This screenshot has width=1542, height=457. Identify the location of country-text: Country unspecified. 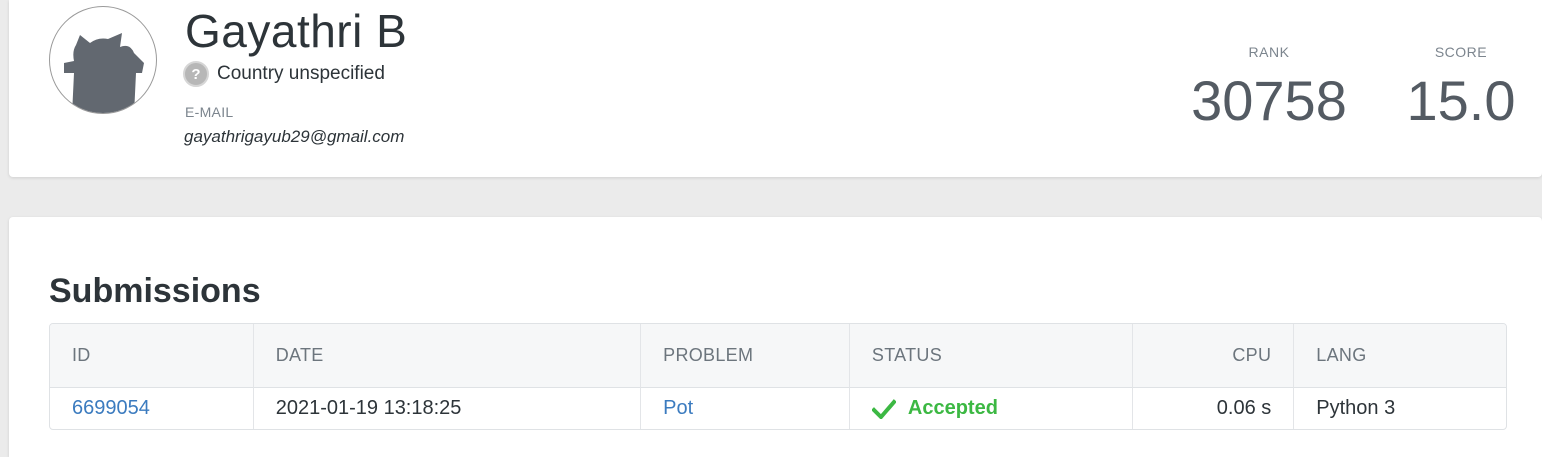
(301, 73).